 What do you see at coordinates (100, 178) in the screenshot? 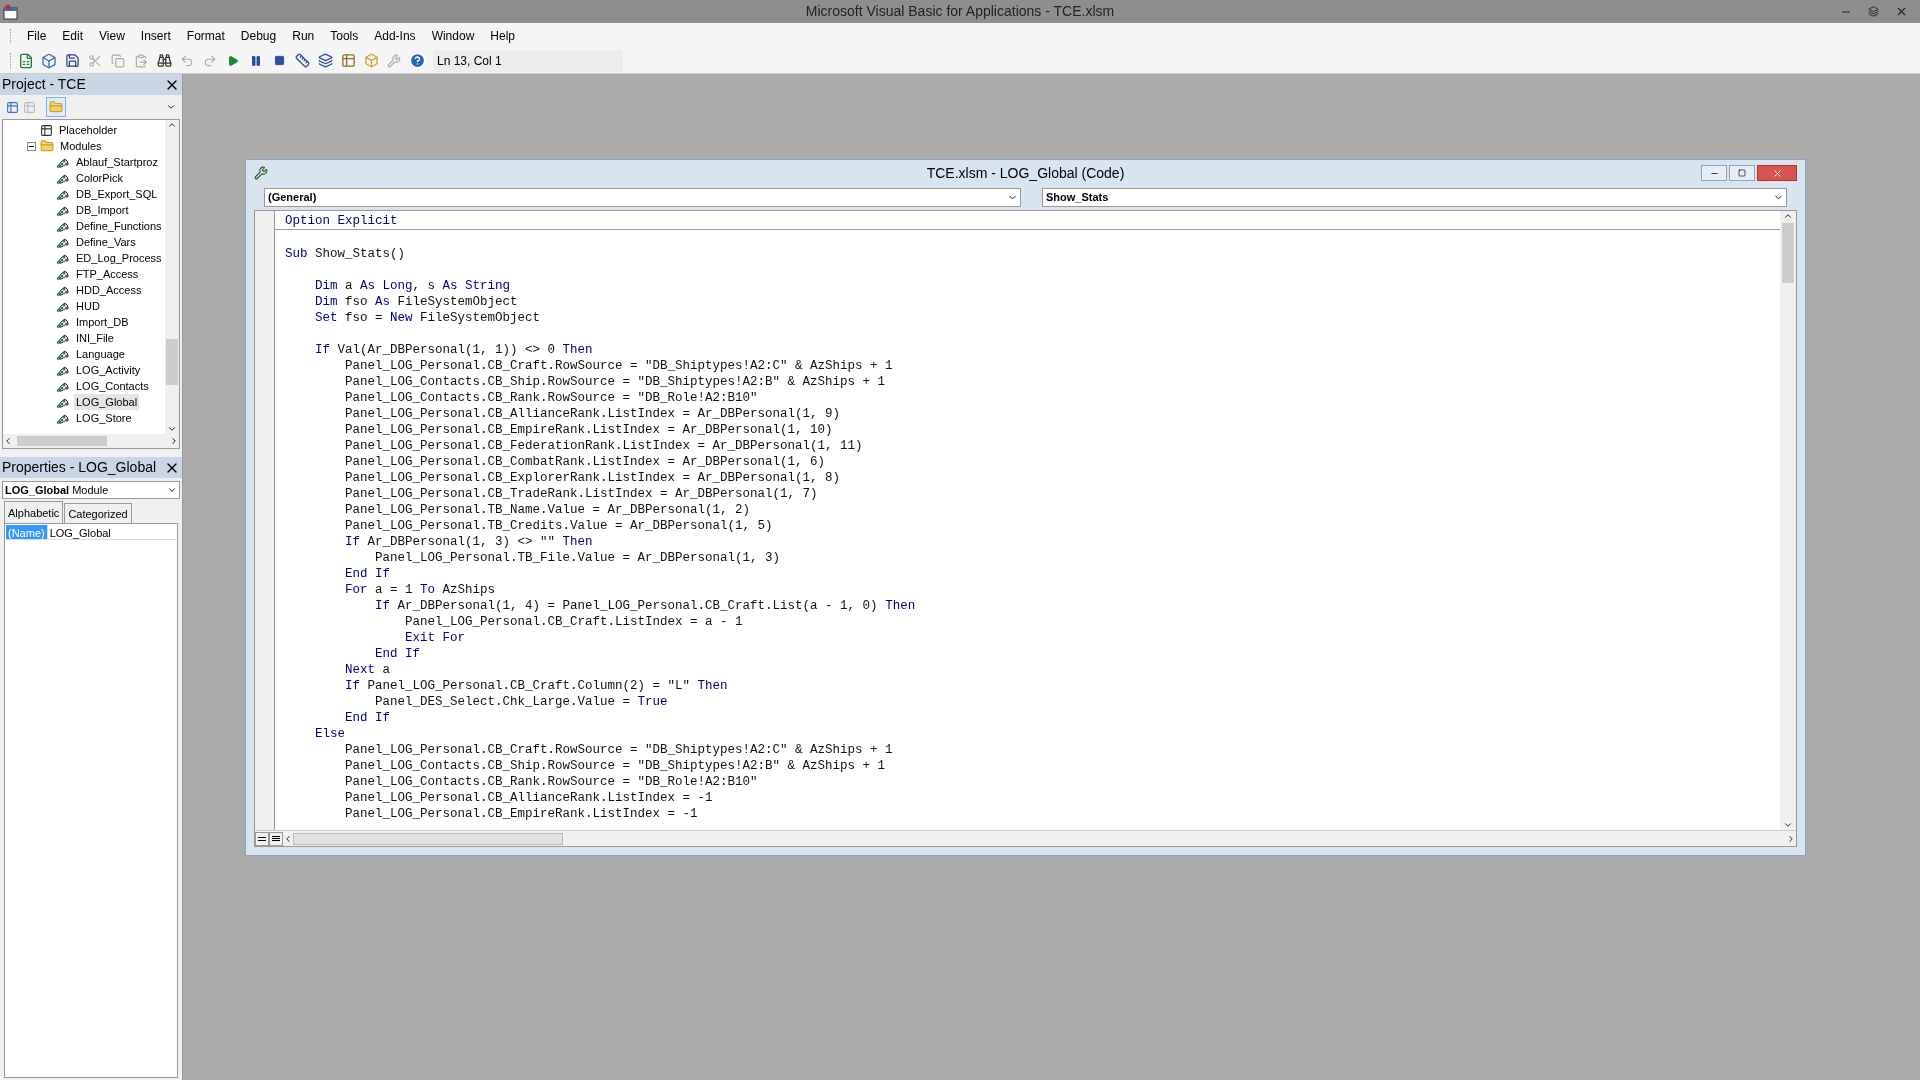
I see `tree-item: ColorPick` at bounding box center [100, 178].